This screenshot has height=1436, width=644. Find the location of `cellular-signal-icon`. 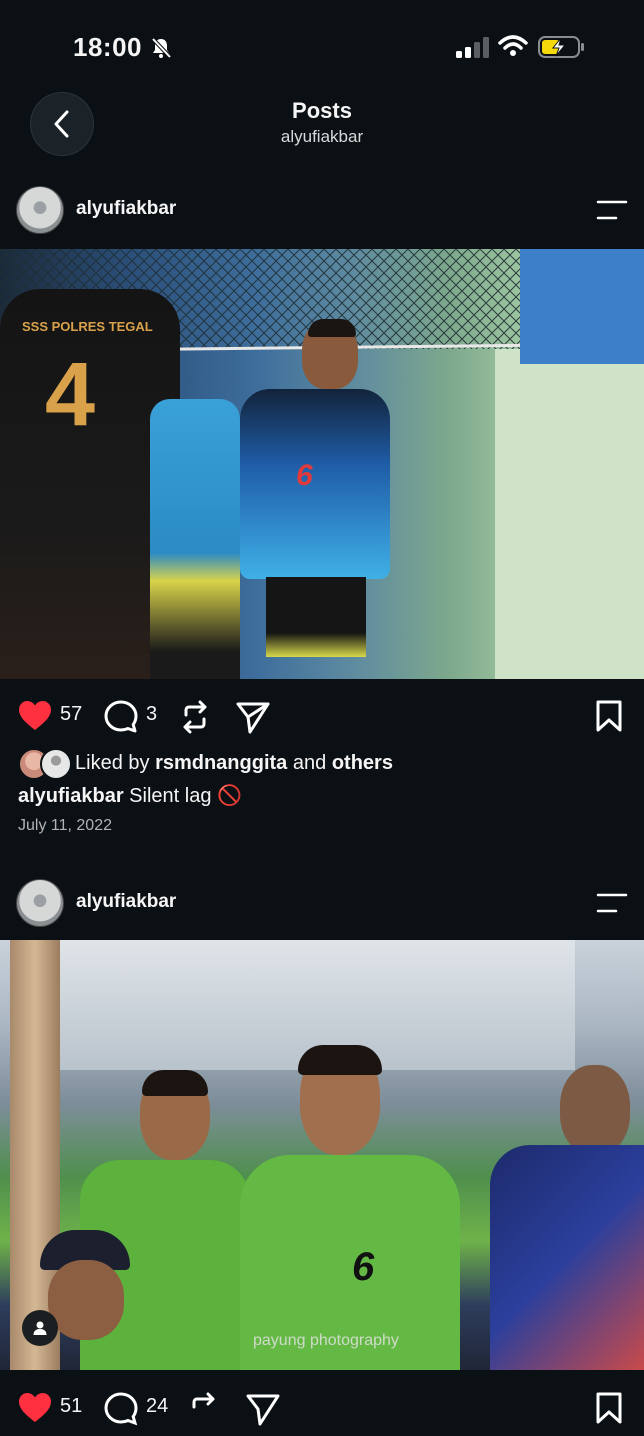

cellular-signal-icon is located at coordinates (472, 47).